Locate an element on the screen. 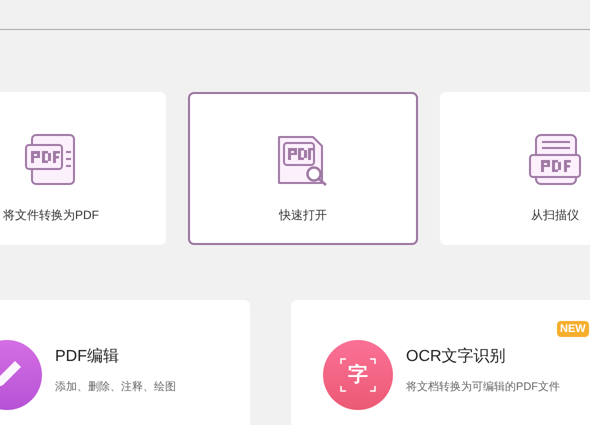  pdf-search-icon is located at coordinates (303, 160).